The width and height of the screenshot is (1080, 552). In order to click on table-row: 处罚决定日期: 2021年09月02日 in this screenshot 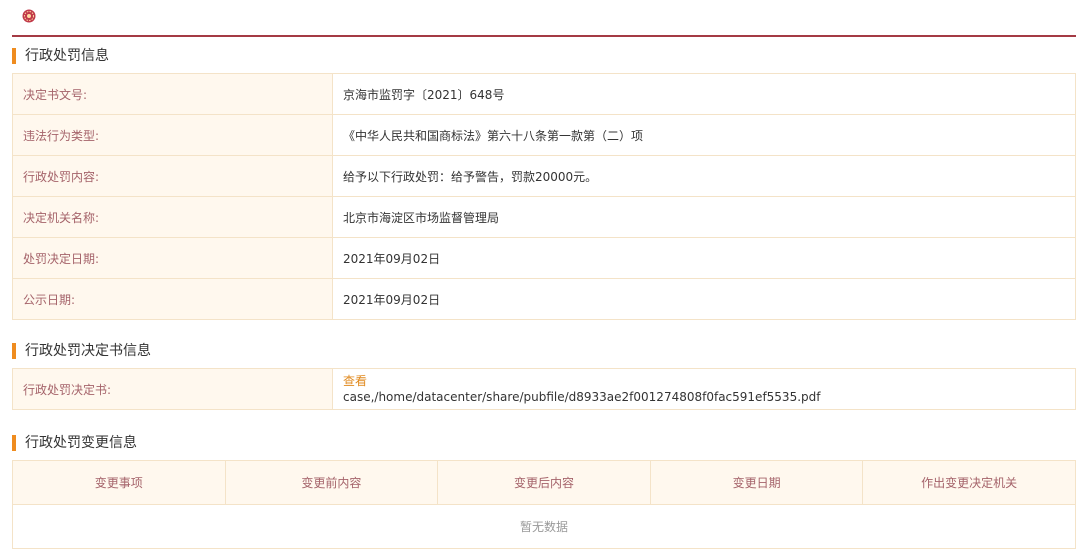, I will do `click(544, 258)`.